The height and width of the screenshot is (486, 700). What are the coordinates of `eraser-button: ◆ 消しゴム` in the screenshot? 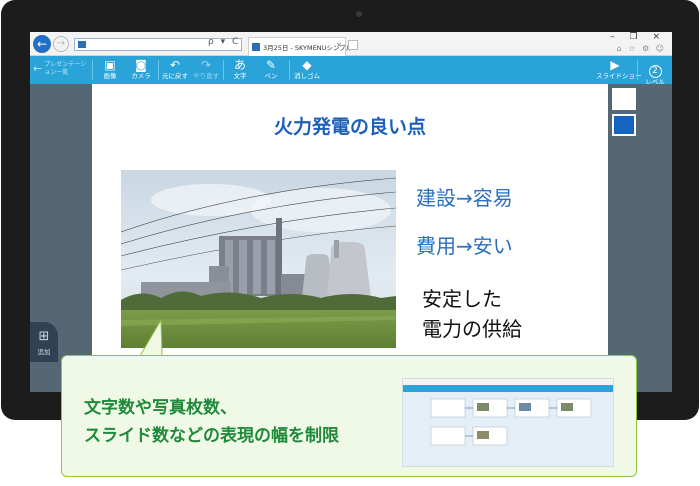 It's located at (307, 69).